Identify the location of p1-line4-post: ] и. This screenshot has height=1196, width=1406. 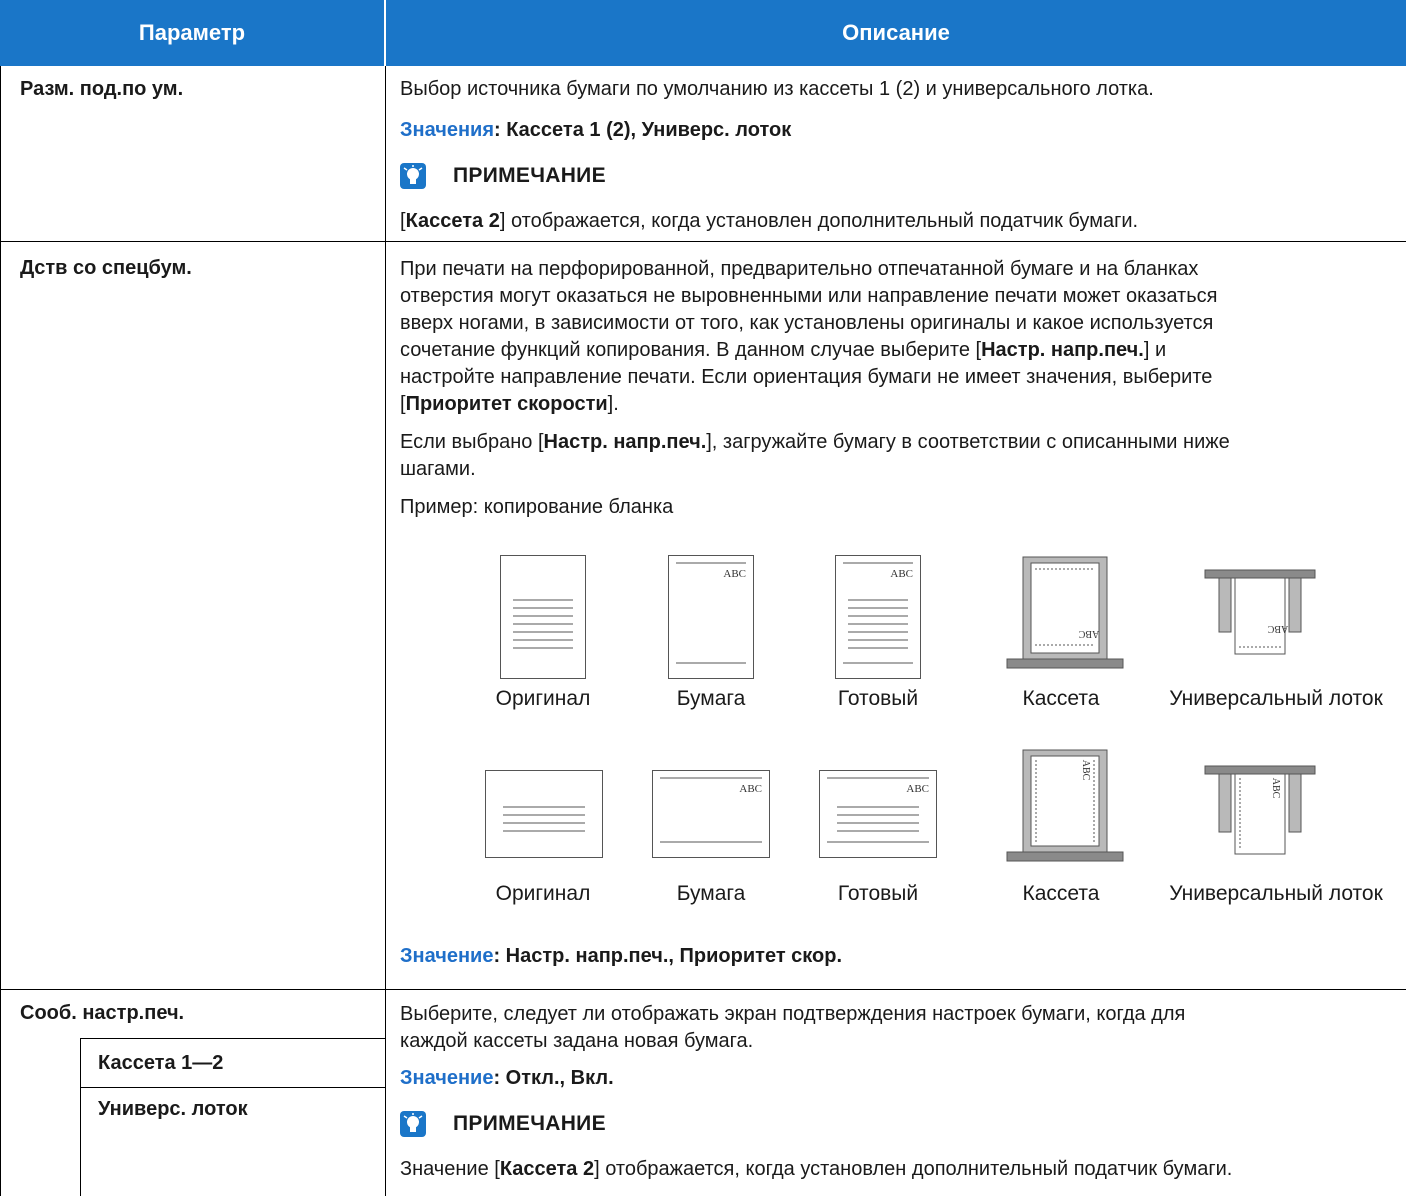
(1155, 350).